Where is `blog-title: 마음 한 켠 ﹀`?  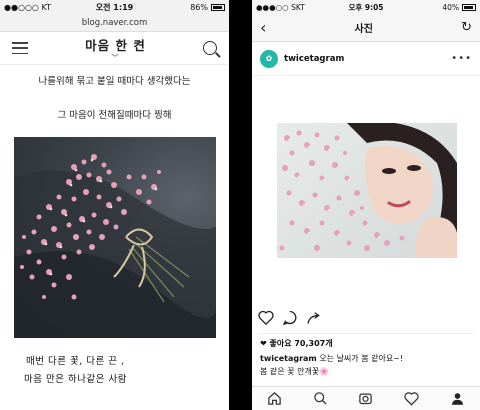
blog-title: 마음 한 켠 ﹀ is located at coordinates (115, 48).